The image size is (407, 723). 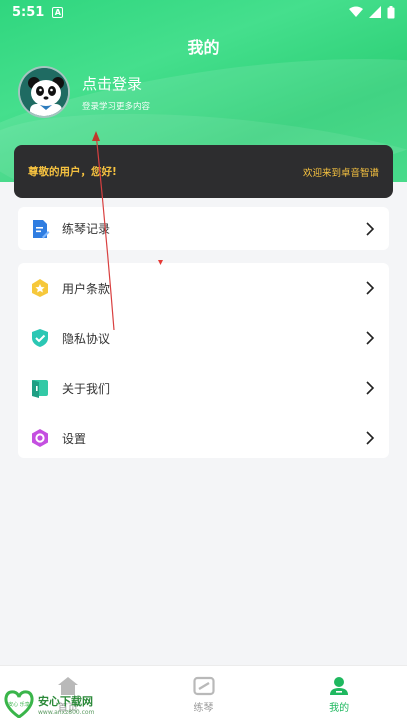 I want to click on hexagon-settings-icon, so click(x=40, y=438).